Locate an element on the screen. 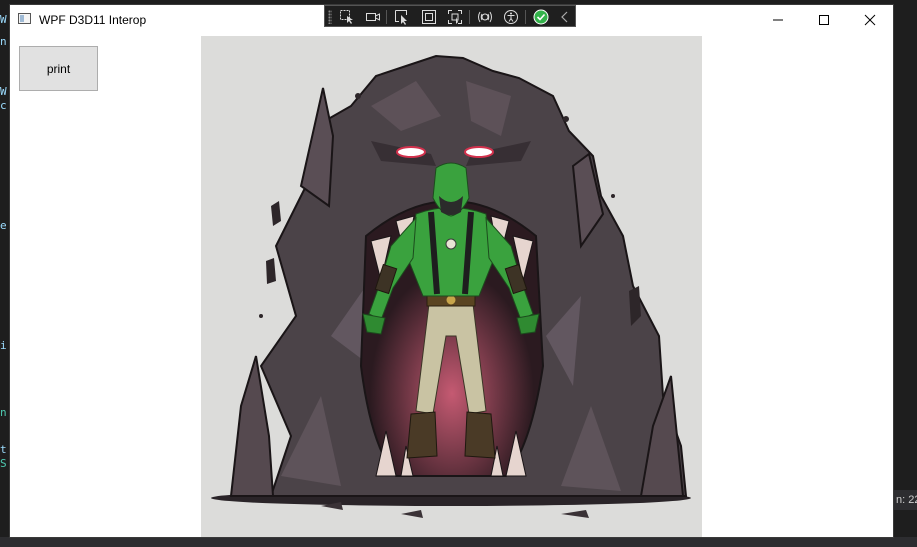 The image size is (917, 547). close-button is located at coordinates (870, 20).